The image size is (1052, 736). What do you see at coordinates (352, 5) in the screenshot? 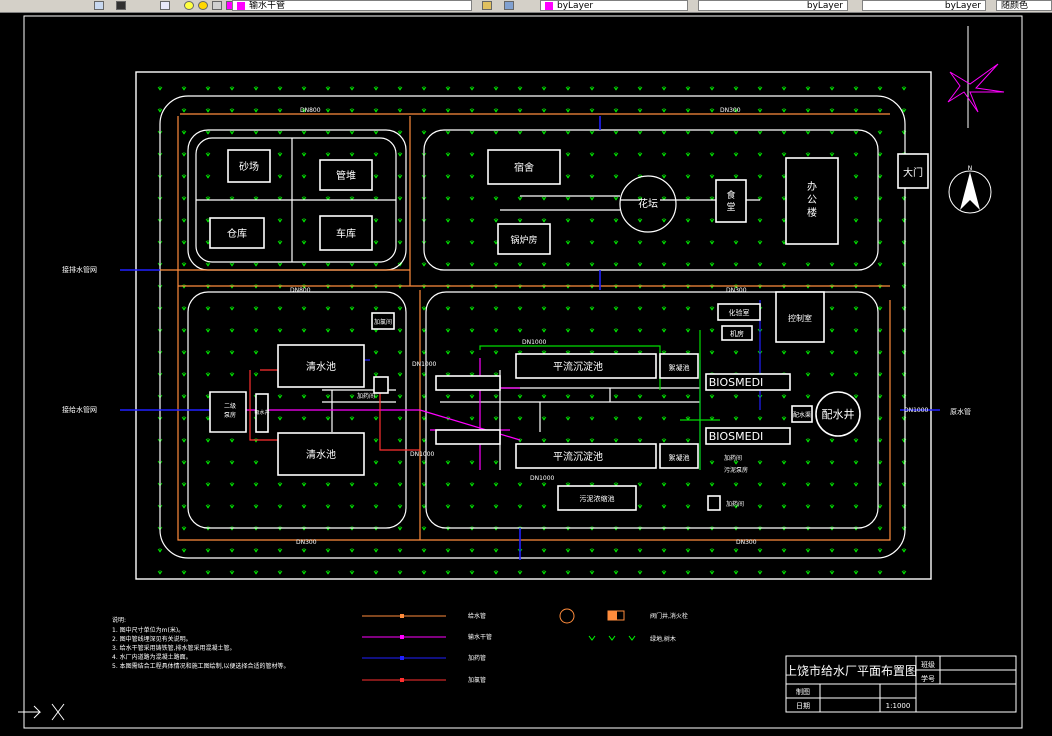
I see `layer-dropdown: 输水干管` at bounding box center [352, 5].